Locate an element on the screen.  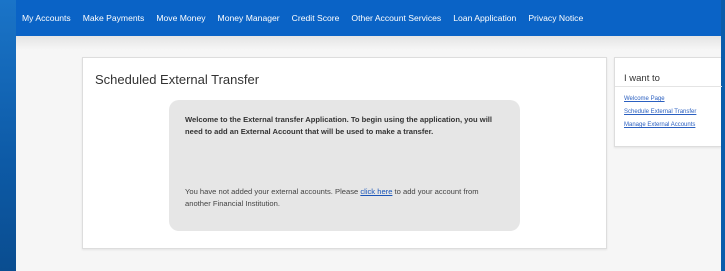
page-title: Scheduled External Transfer is located at coordinates (177, 79).